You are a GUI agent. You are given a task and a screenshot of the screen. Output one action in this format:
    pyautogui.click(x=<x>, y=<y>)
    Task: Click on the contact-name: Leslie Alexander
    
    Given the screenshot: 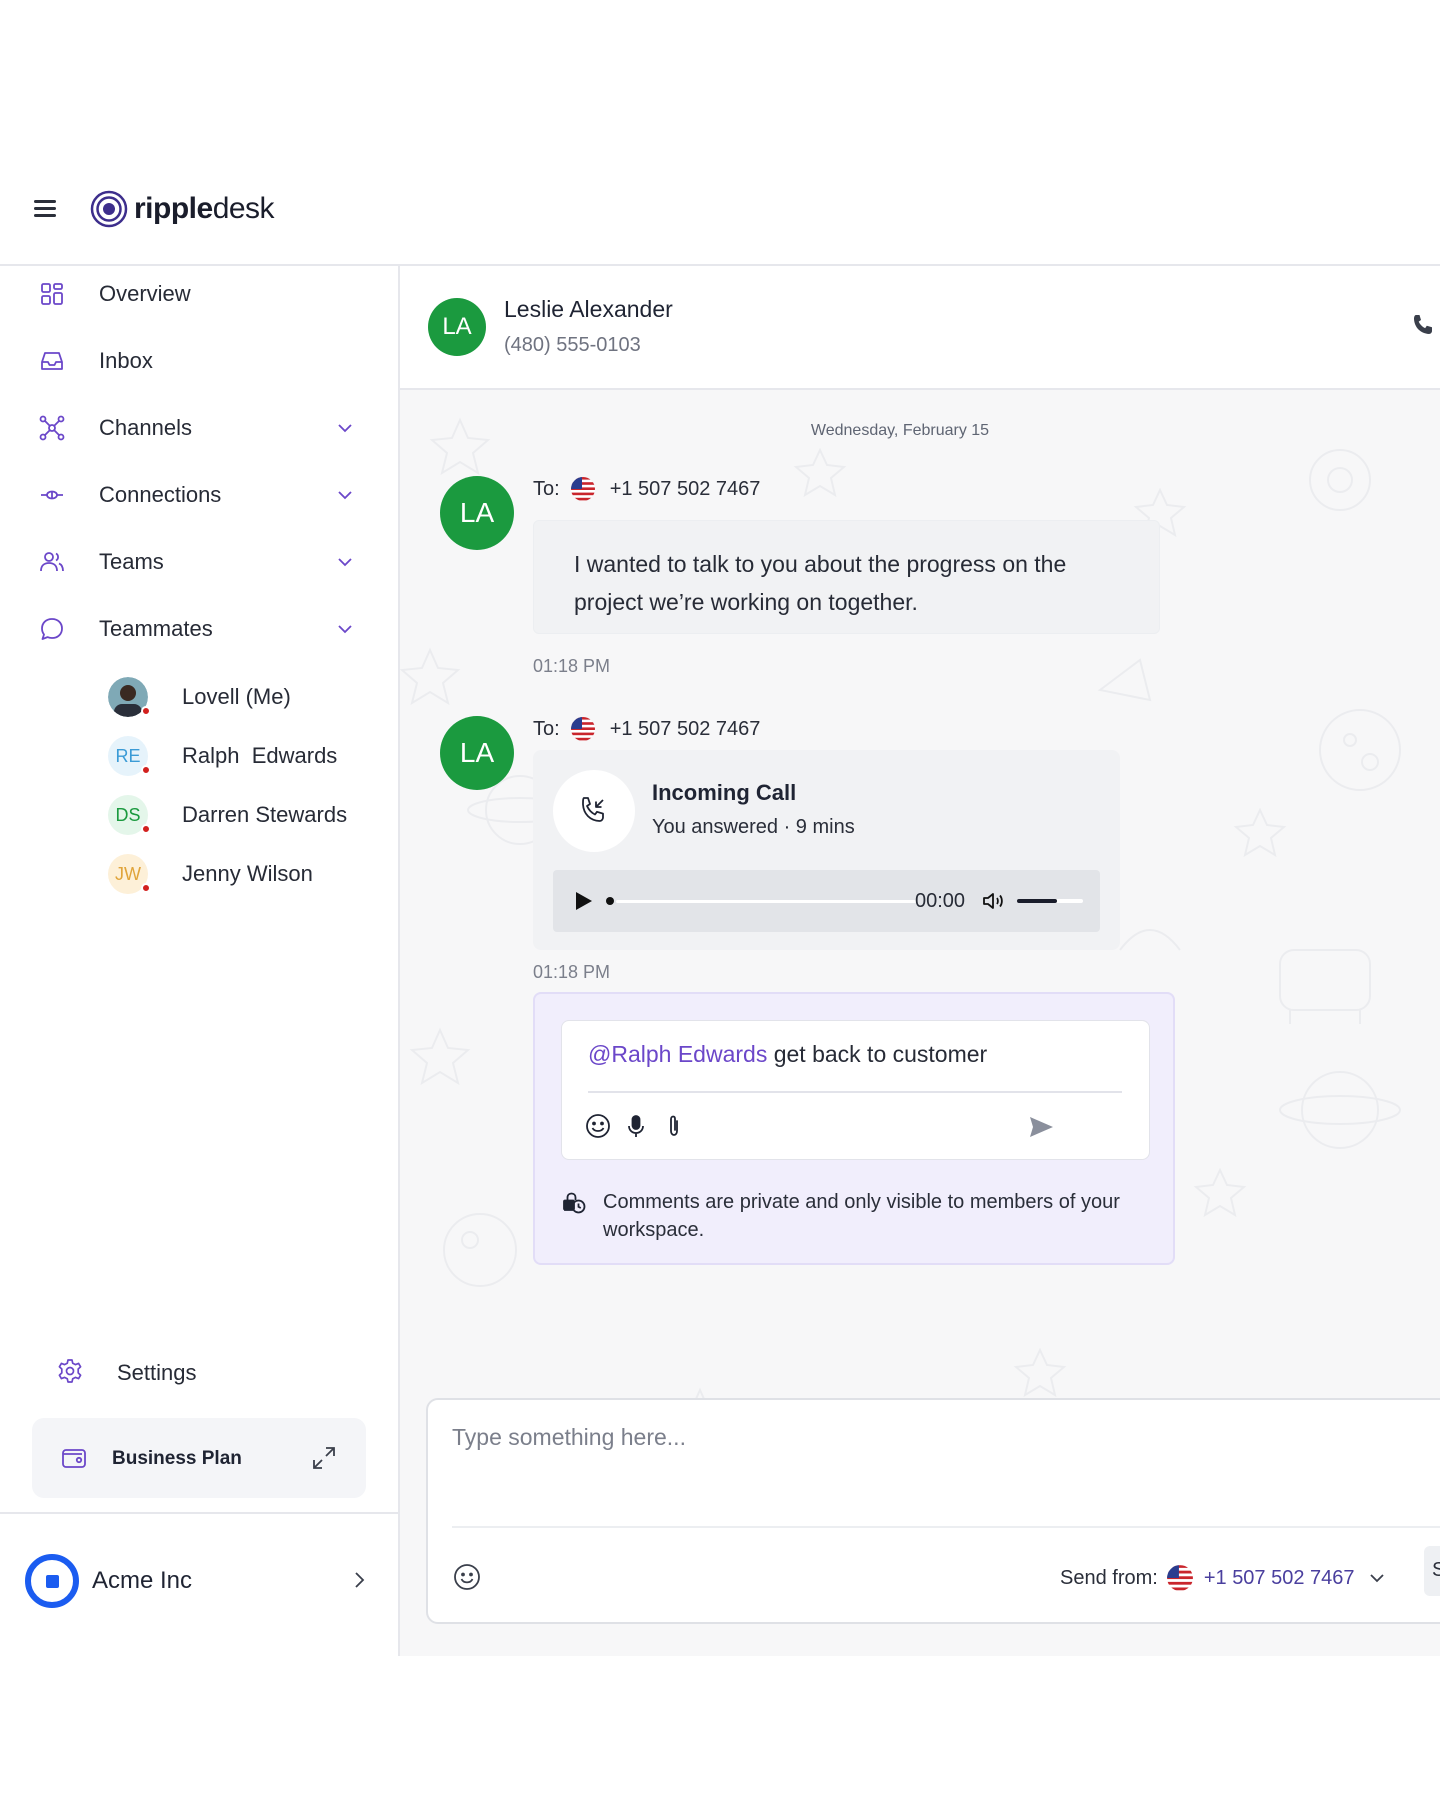 What is the action you would take?
    pyautogui.click(x=588, y=309)
    